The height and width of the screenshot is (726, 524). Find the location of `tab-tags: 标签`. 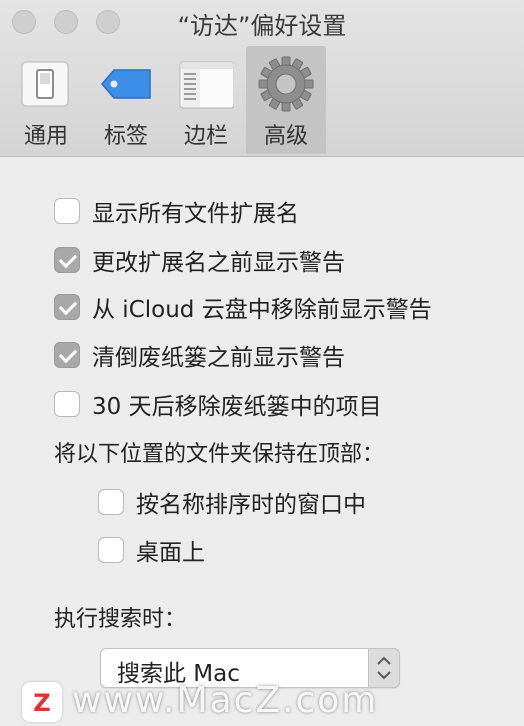

tab-tags: 标签 is located at coordinates (126, 100).